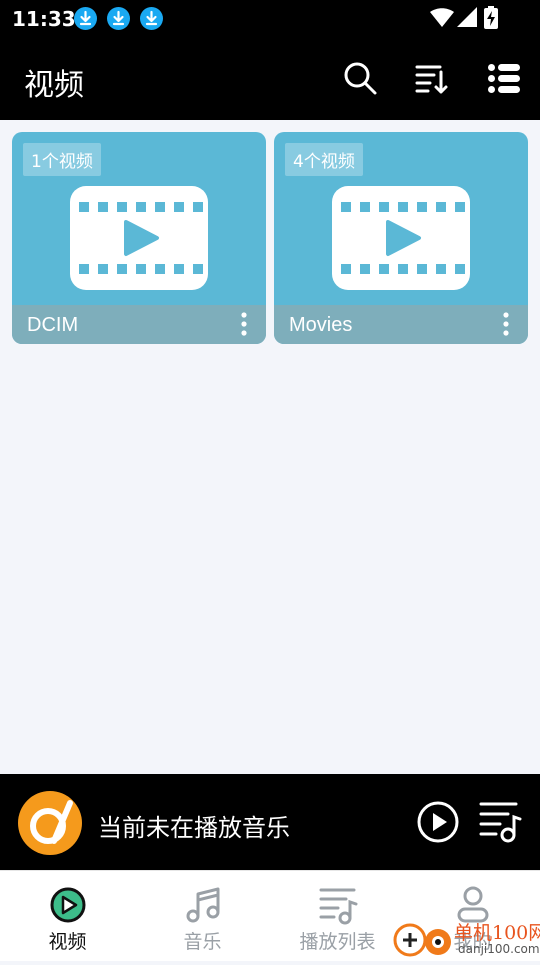 Image resolution: width=540 pixels, height=965 pixels. I want to click on sort-icon, so click(431, 79).